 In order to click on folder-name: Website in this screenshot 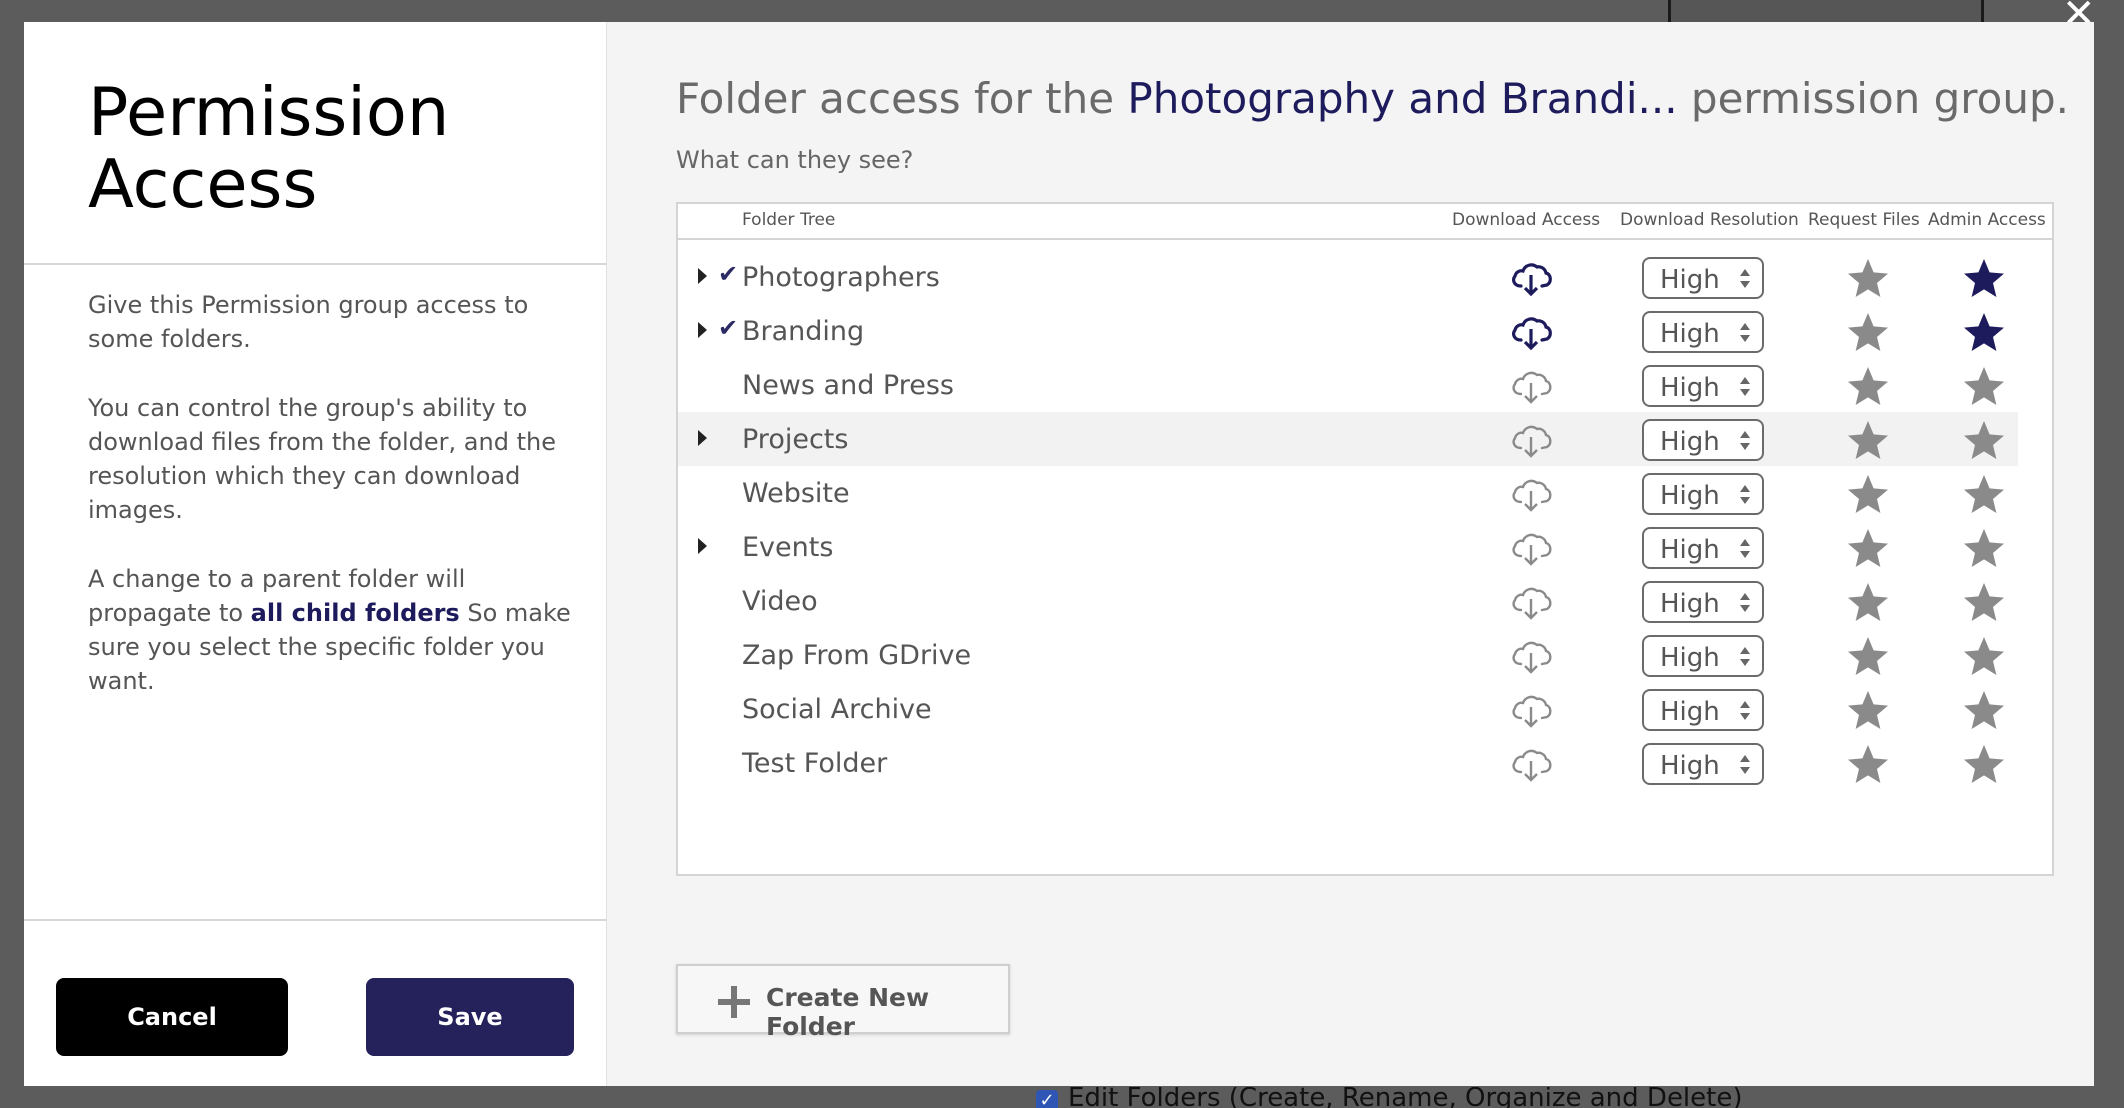, I will do `click(796, 493)`.